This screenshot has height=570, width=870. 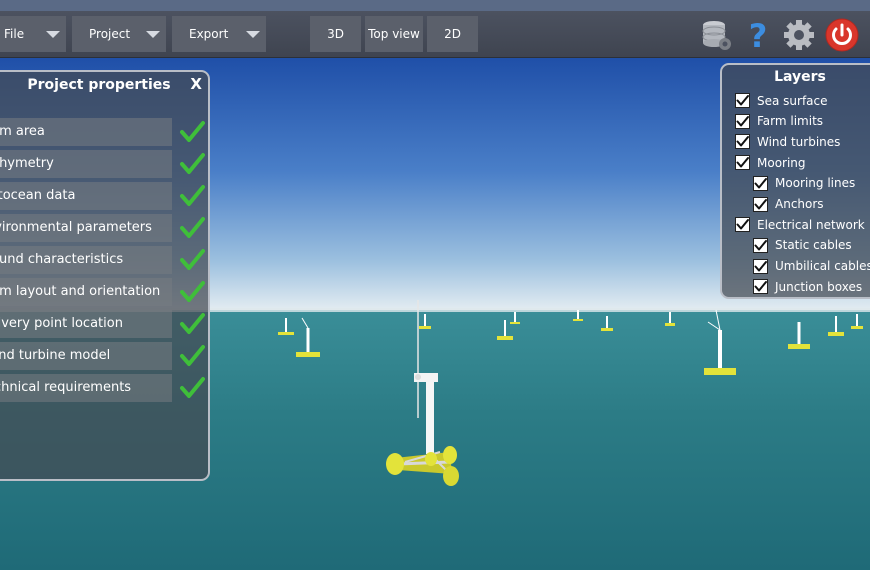 I want to click on project-properties-header: Project properties X, so click(x=104, y=84).